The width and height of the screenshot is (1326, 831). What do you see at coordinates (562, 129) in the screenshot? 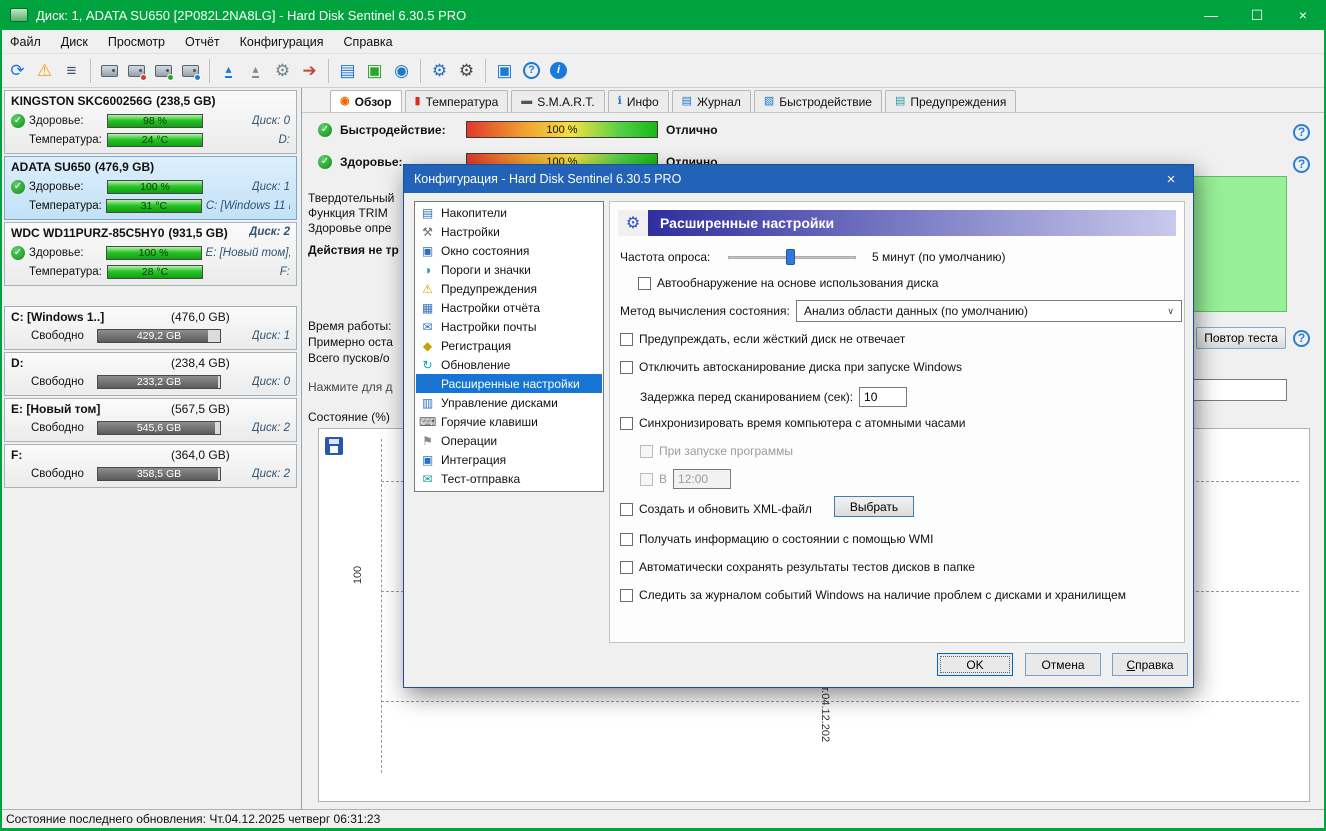
I see `performance-gauge: 100 %` at bounding box center [562, 129].